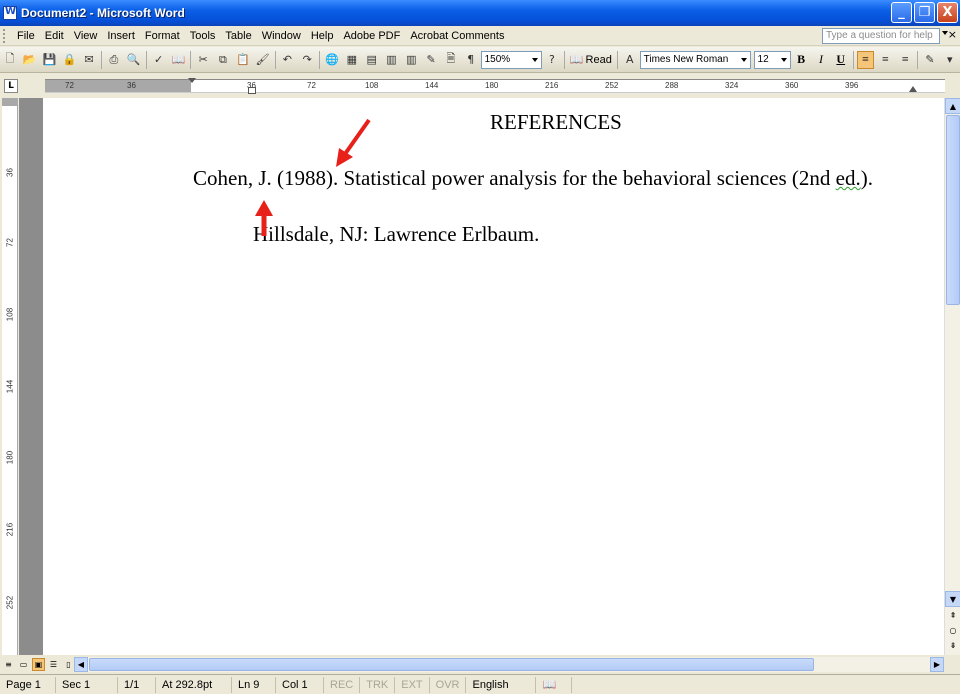 Image resolution: width=960 pixels, height=694 pixels. I want to click on print-icon: ⎙, so click(114, 60).